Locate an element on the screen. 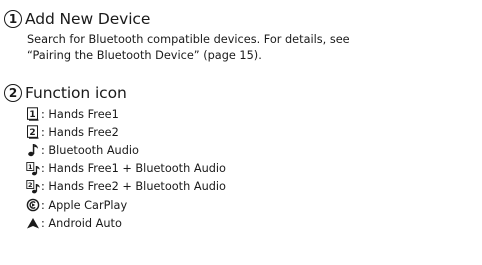 The height and width of the screenshot is (265, 482). android-auto-icon is located at coordinates (33, 223).